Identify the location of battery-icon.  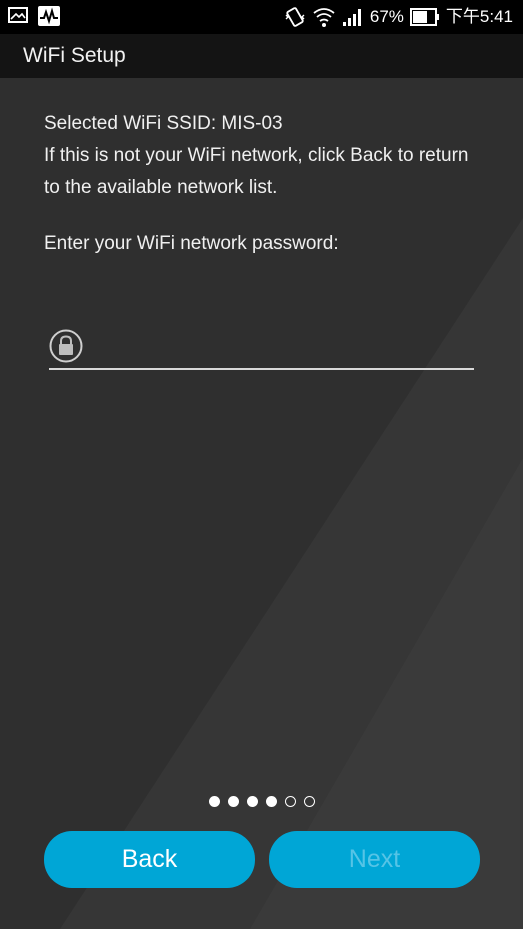
(424, 17).